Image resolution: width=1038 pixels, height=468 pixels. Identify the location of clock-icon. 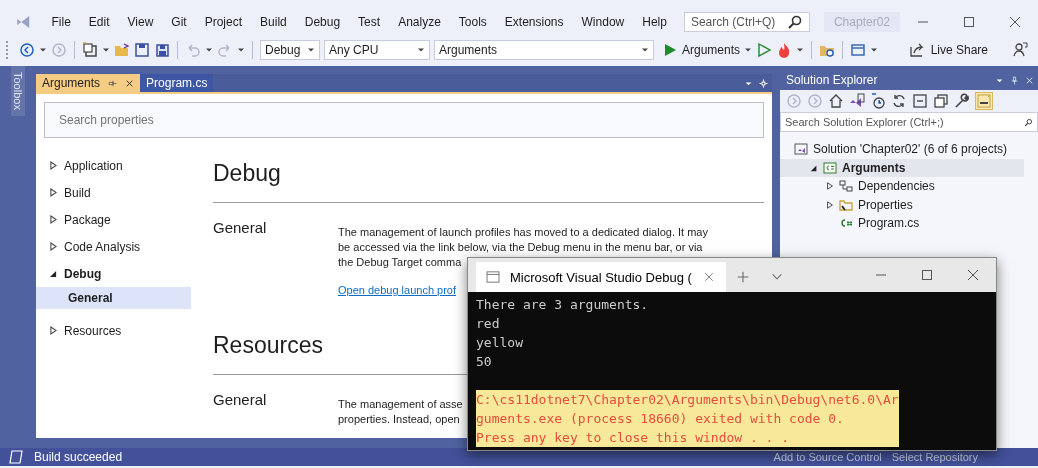
(878, 101).